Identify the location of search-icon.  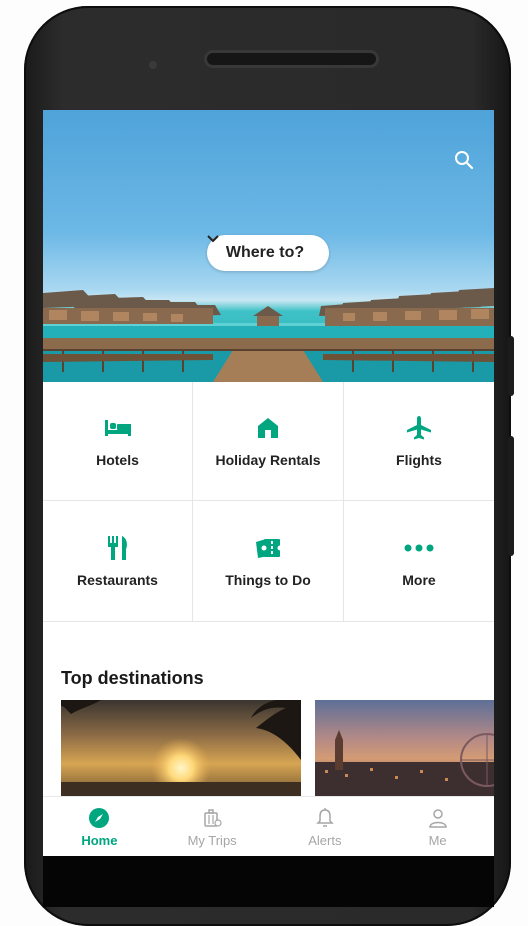
(464, 160).